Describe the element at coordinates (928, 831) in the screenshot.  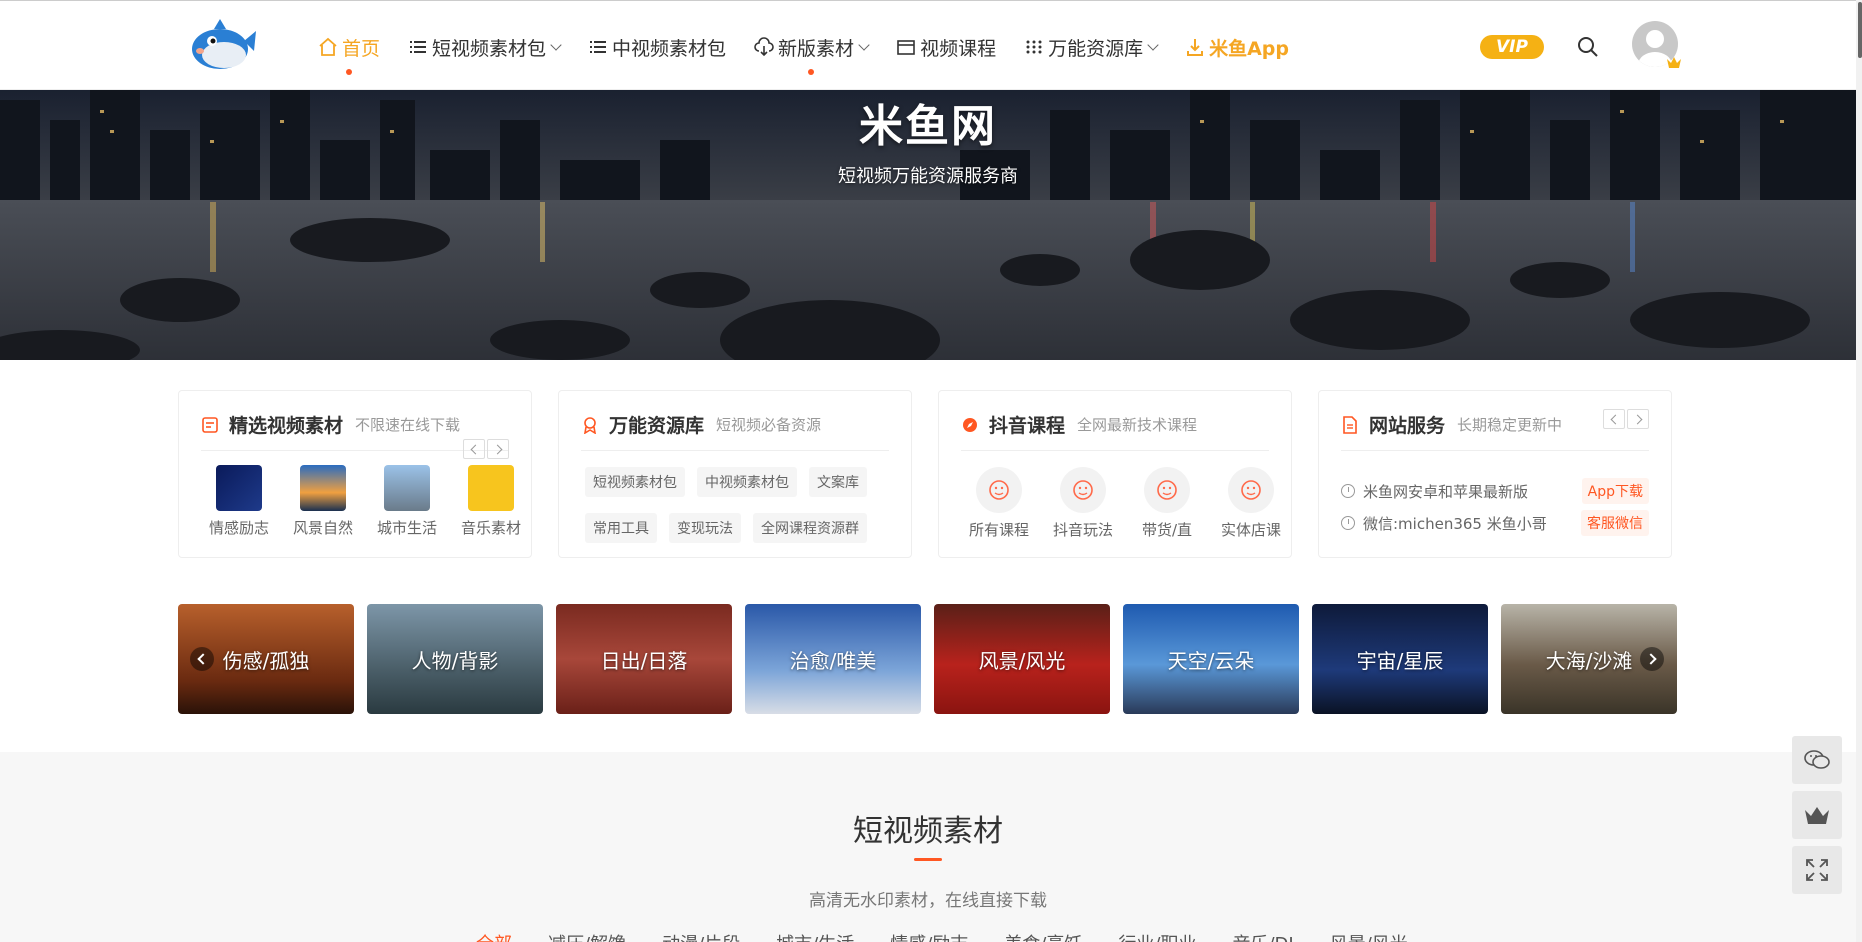
I see `section-title: 短视频素材` at that location.